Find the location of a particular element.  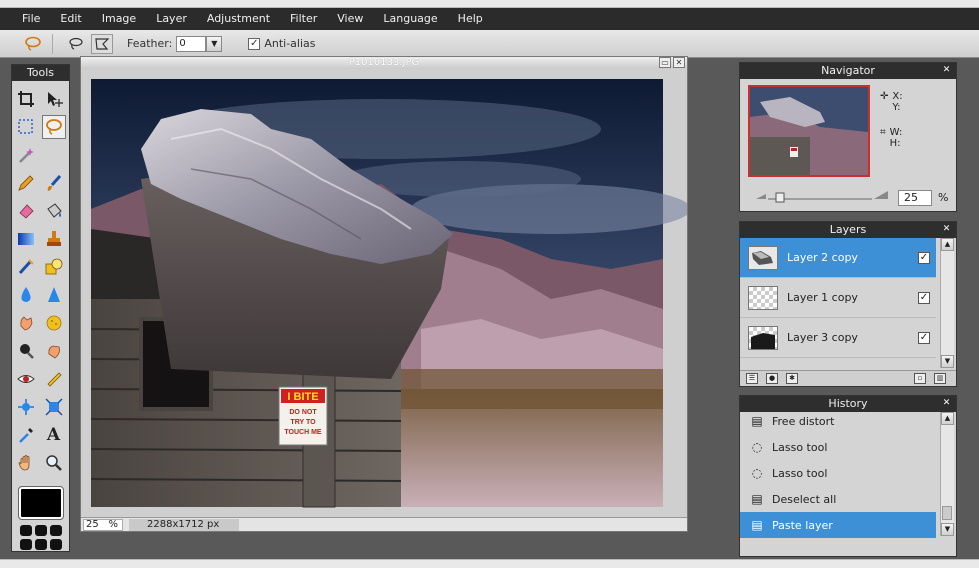

layers-close-icon: ✕ is located at coordinates (946, 229).